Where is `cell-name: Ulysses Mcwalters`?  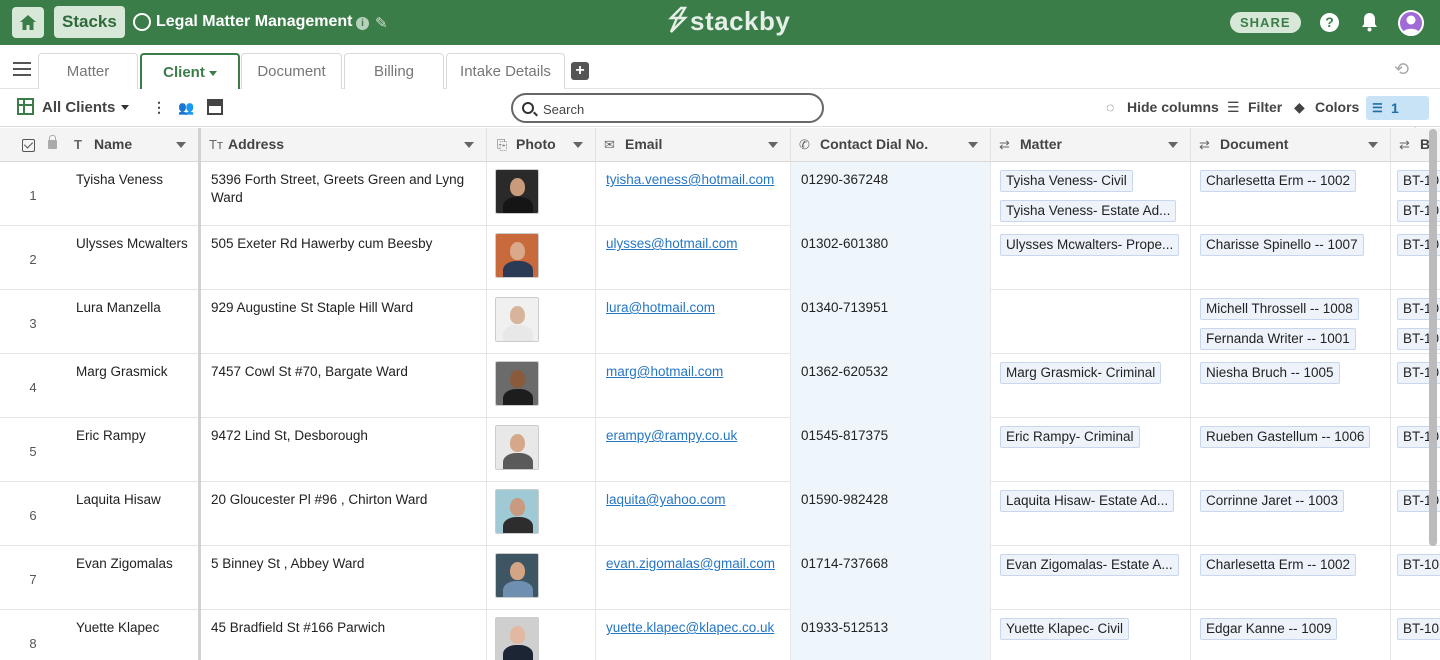
cell-name: Ulysses Mcwalters is located at coordinates (132, 258).